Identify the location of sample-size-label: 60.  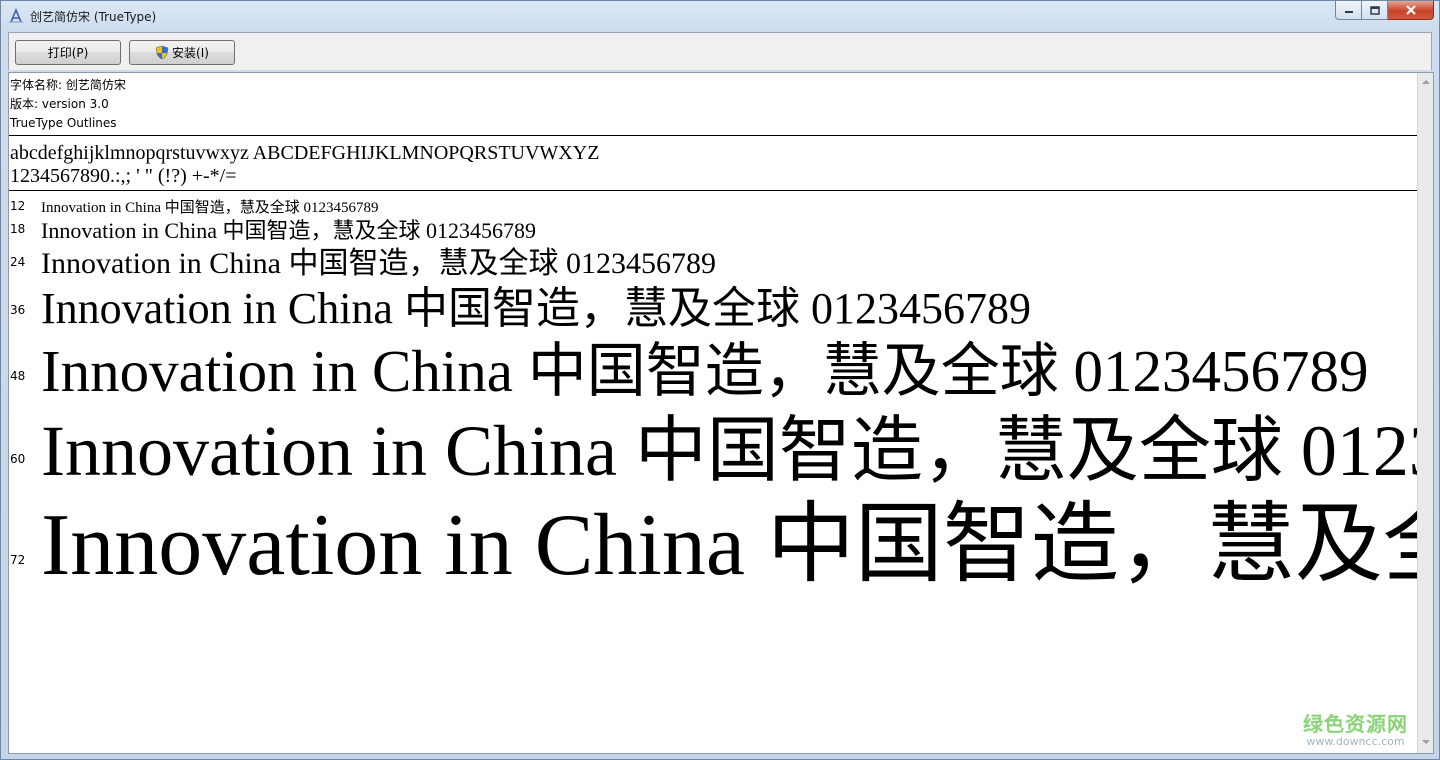
(18, 459).